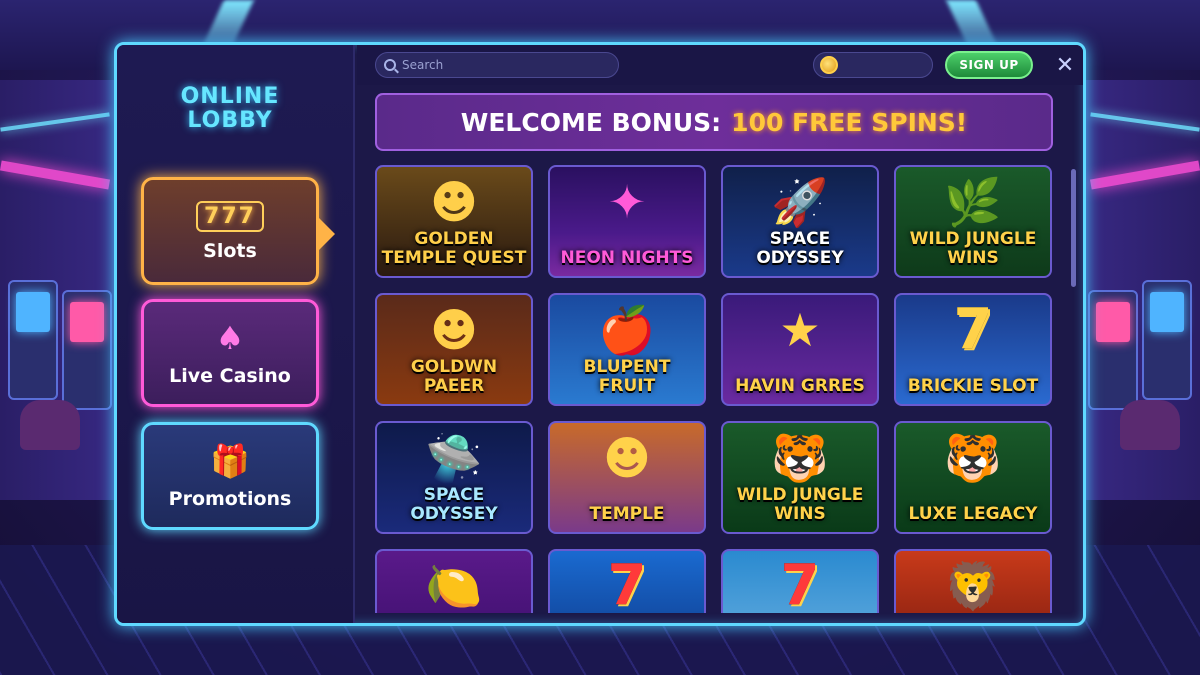 The image size is (1200, 675). What do you see at coordinates (390, 65) in the screenshot?
I see `search-icon` at bounding box center [390, 65].